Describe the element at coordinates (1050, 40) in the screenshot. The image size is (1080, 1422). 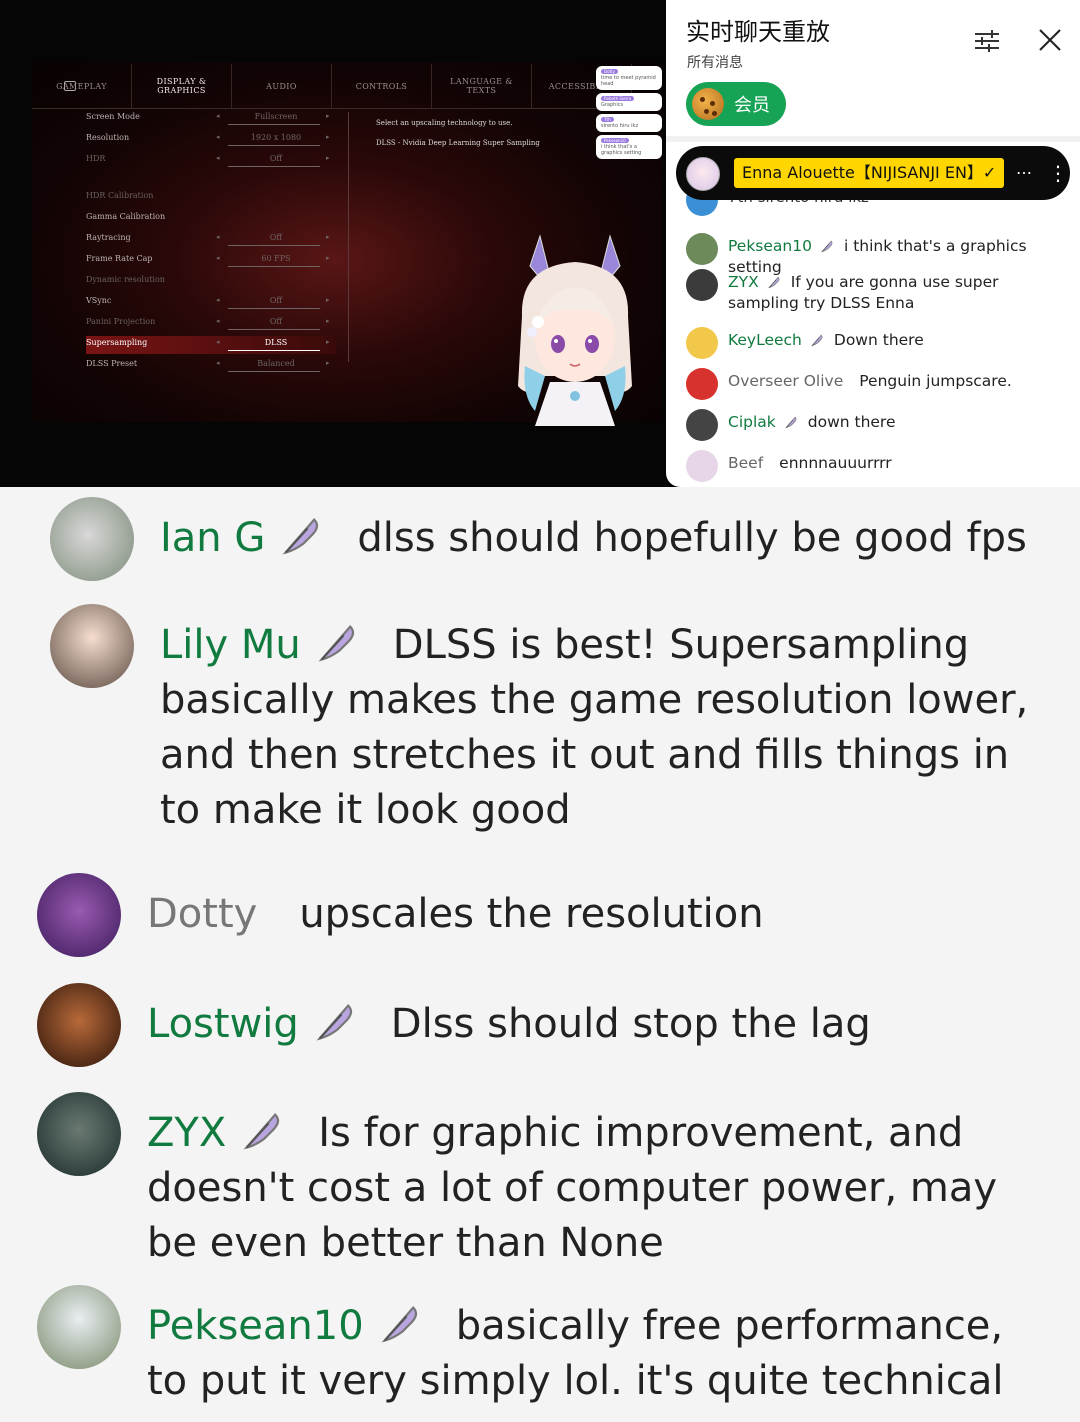
I see `close-icon` at that location.